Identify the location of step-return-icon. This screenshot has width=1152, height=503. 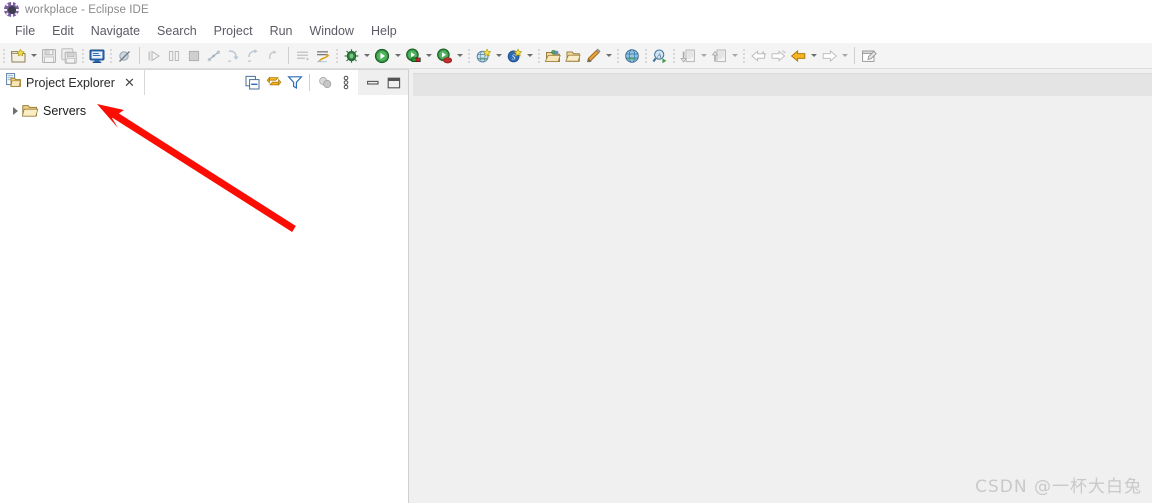
(274, 56).